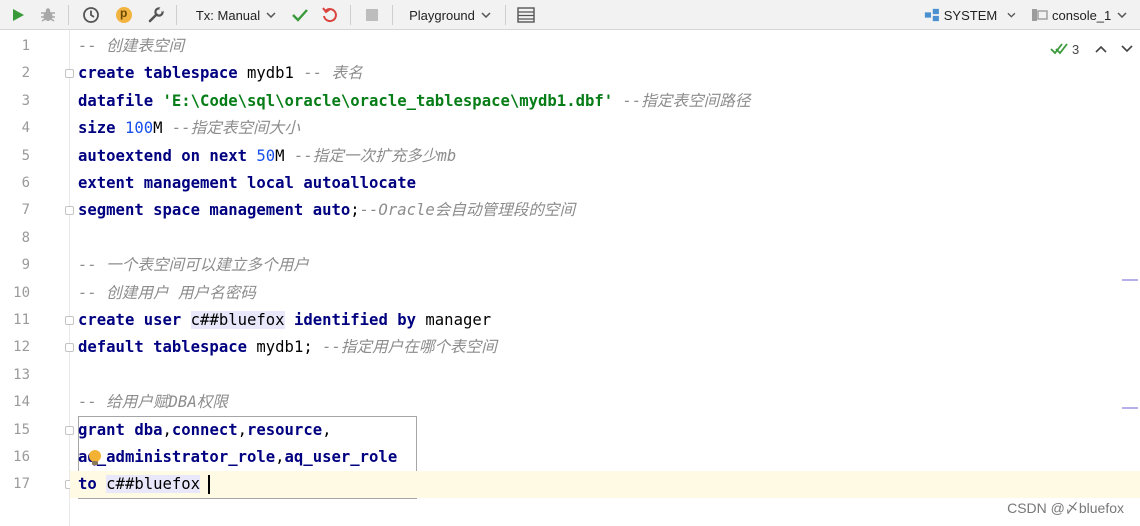  Describe the element at coordinates (267, 156) in the screenshot. I see `code-text: autoextend on next 50M --指定一次扩充多少mb` at that location.